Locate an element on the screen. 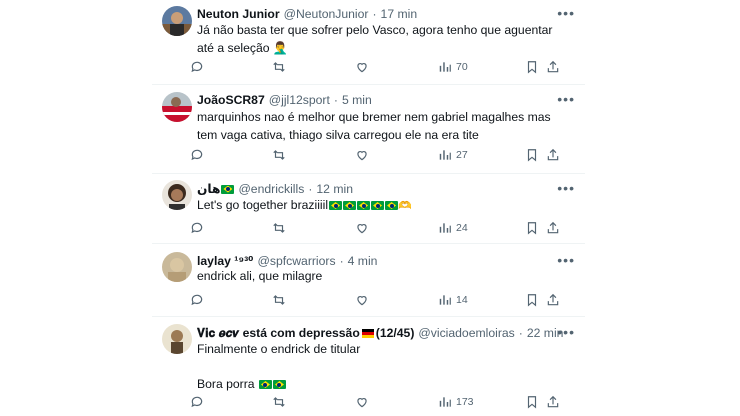  tweet-text-line: Finalmente o endrick de titular is located at coordinates (279, 349).